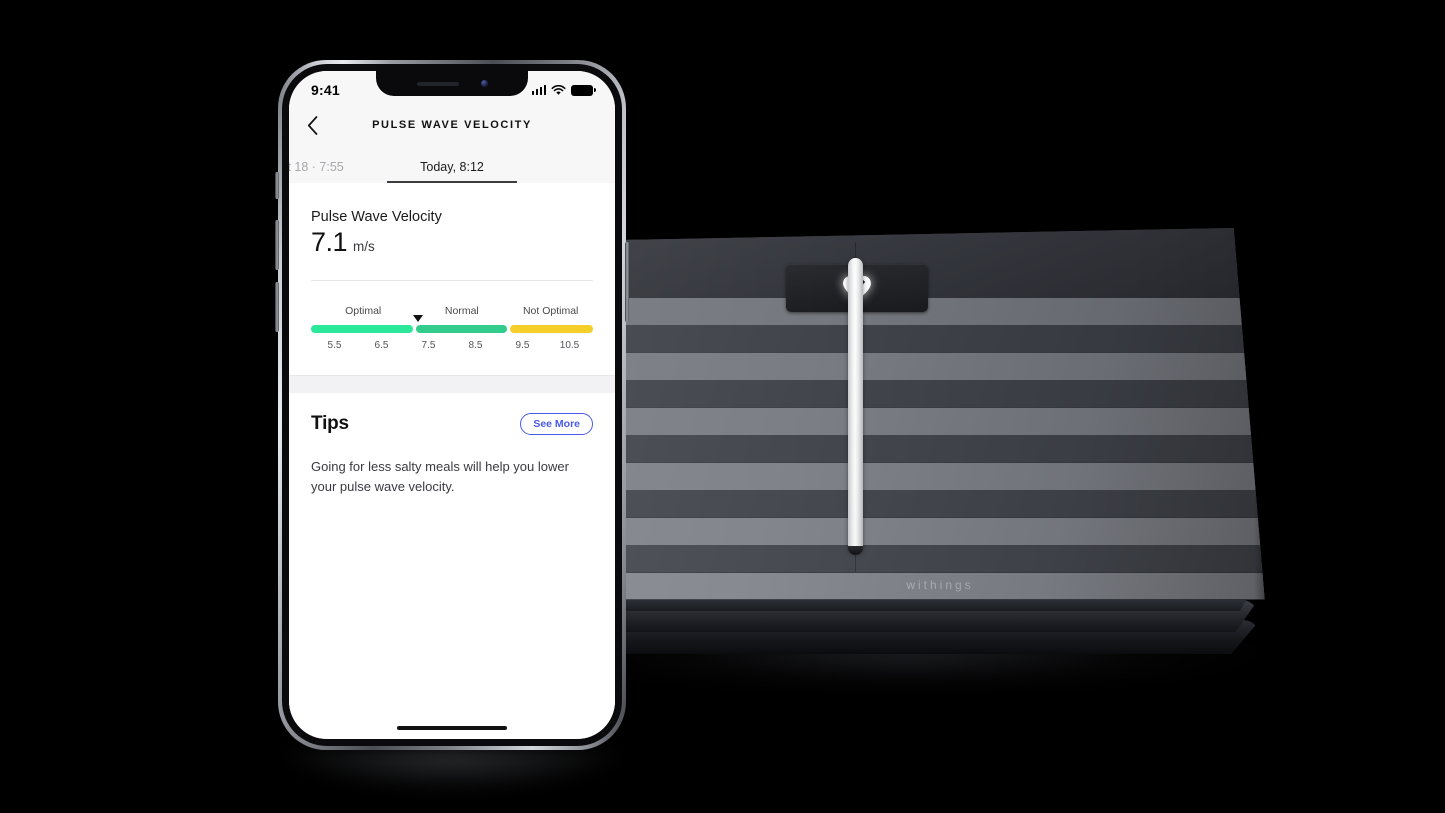 This screenshot has height=813, width=1445. What do you see at coordinates (277, 185) in the screenshot?
I see `phone-mute-switch` at bounding box center [277, 185].